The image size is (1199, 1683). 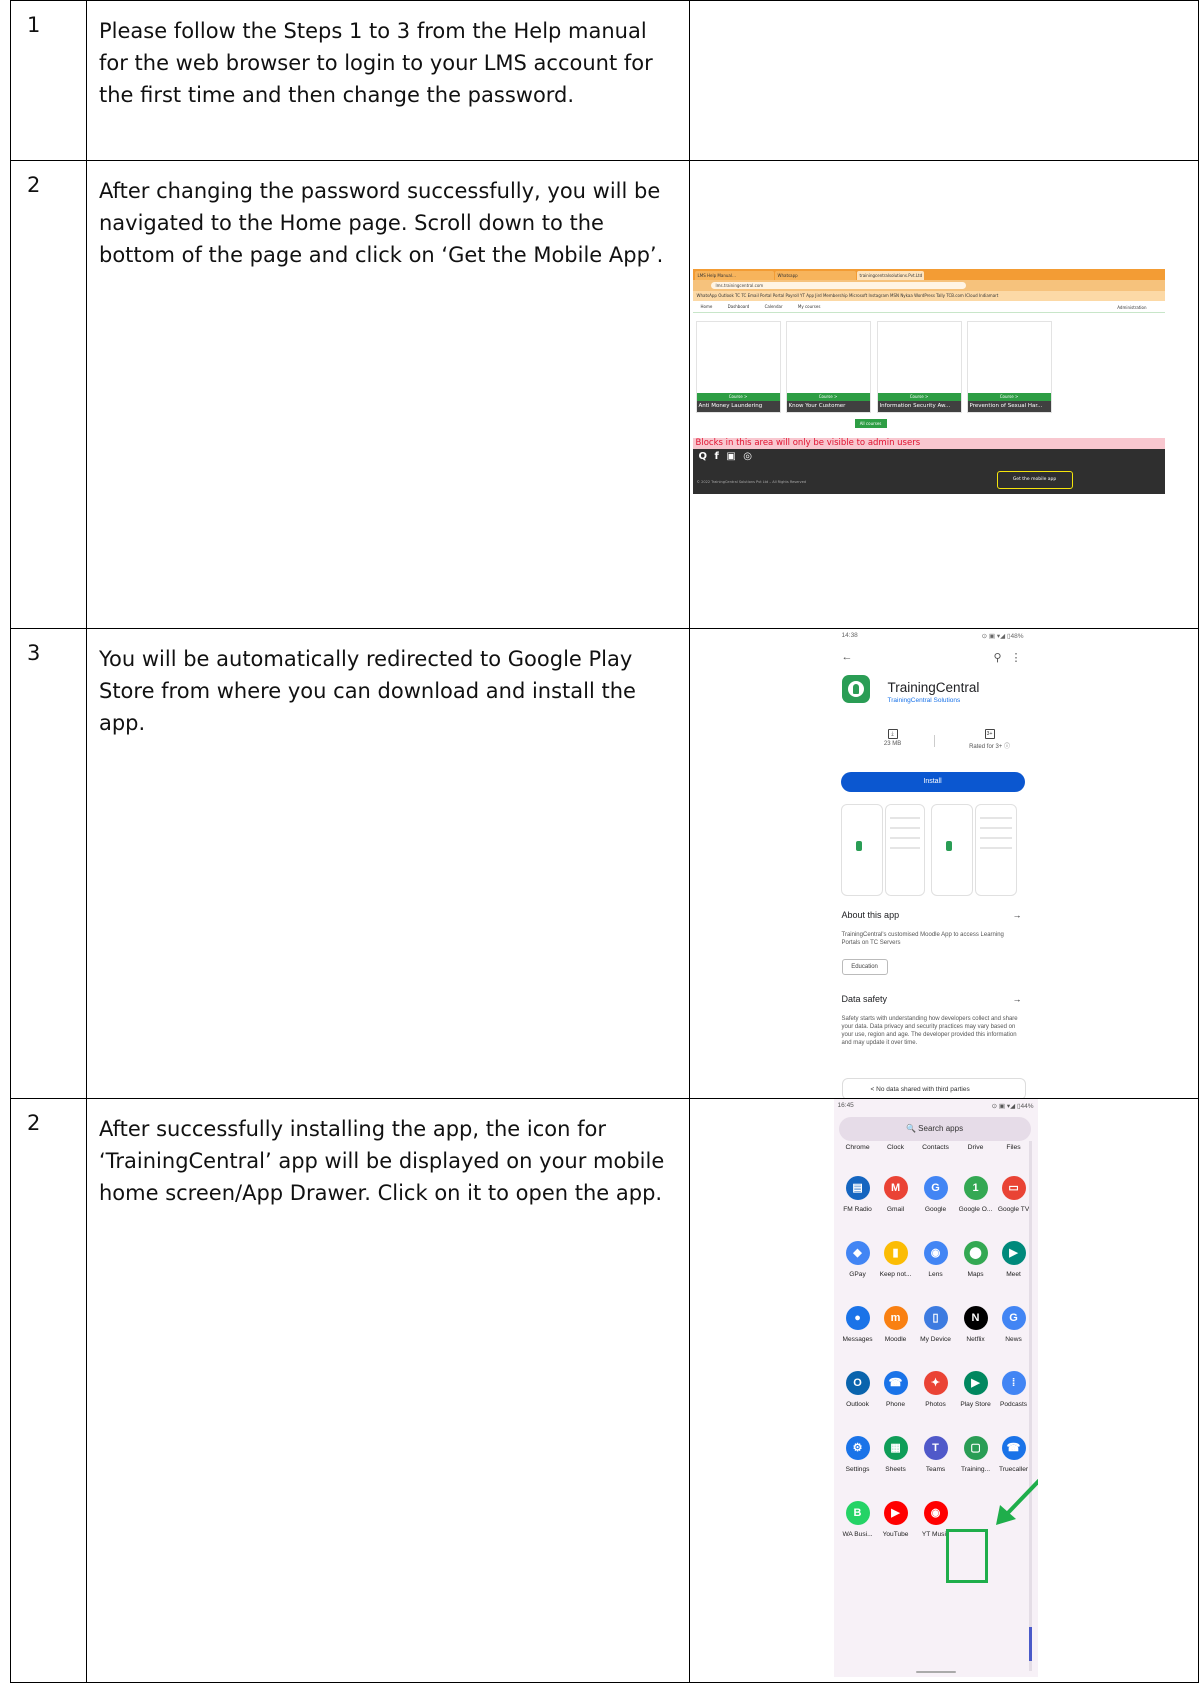 I want to click on search-apps-input: 🔍 Search apps, so click(x=934, y=1129).